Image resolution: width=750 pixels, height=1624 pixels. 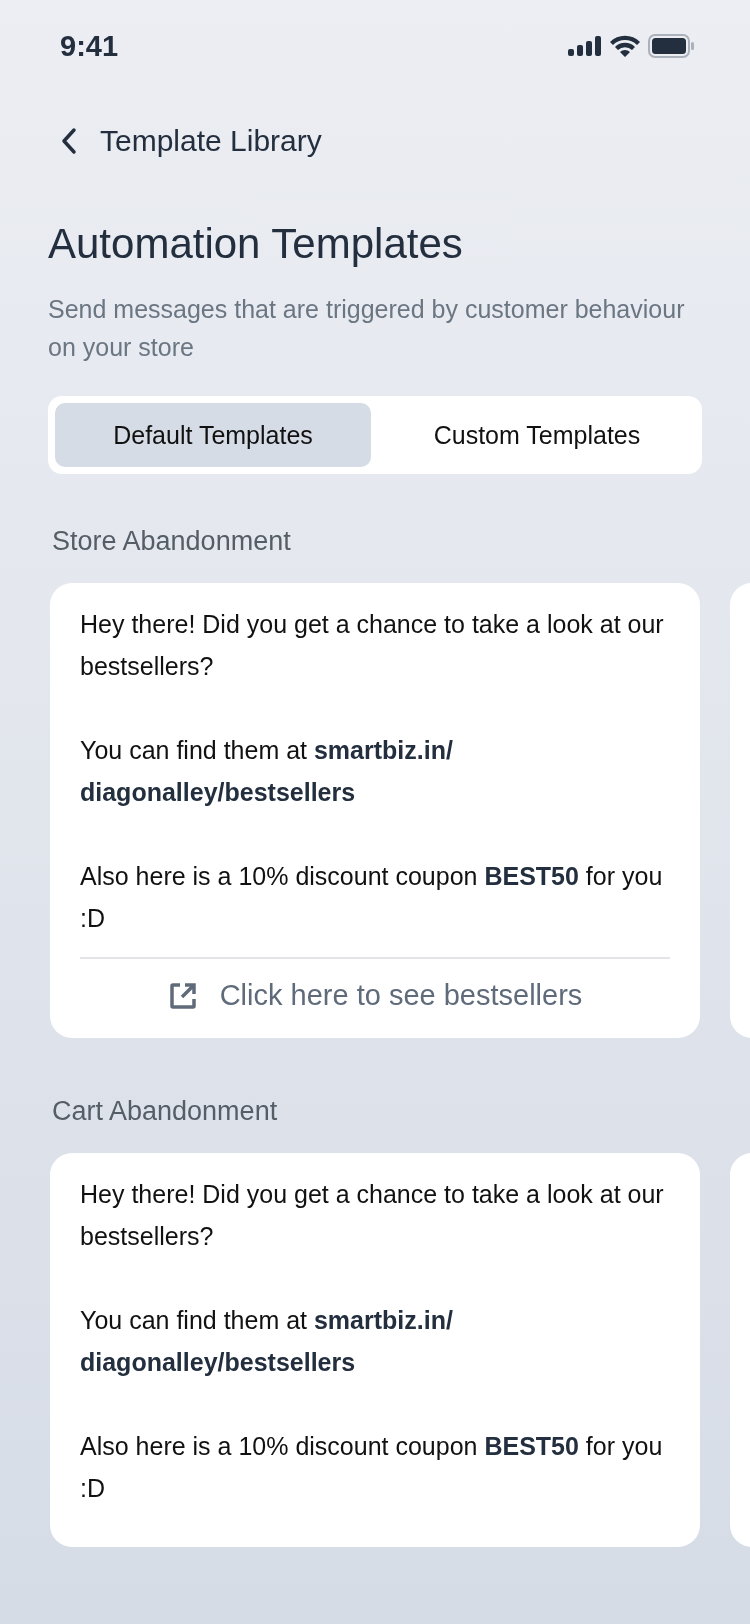 What do you see at coordinates (89, 46) in the screenshot?
I see `status-time: 9:41` at bounding box center [89, 46].